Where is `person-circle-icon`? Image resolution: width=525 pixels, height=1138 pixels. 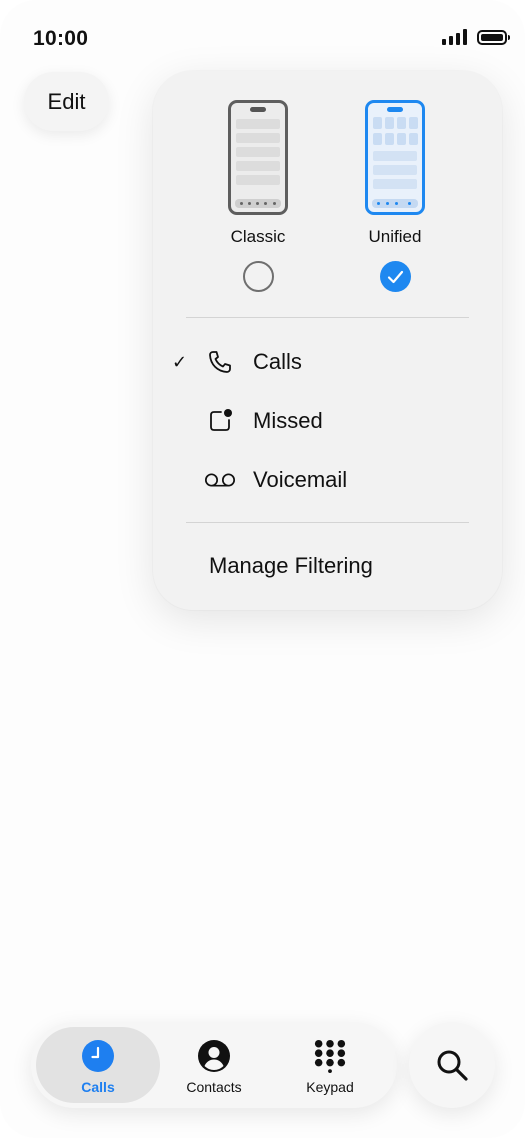
person-circle-icon is located at coordinates (214, 1056).